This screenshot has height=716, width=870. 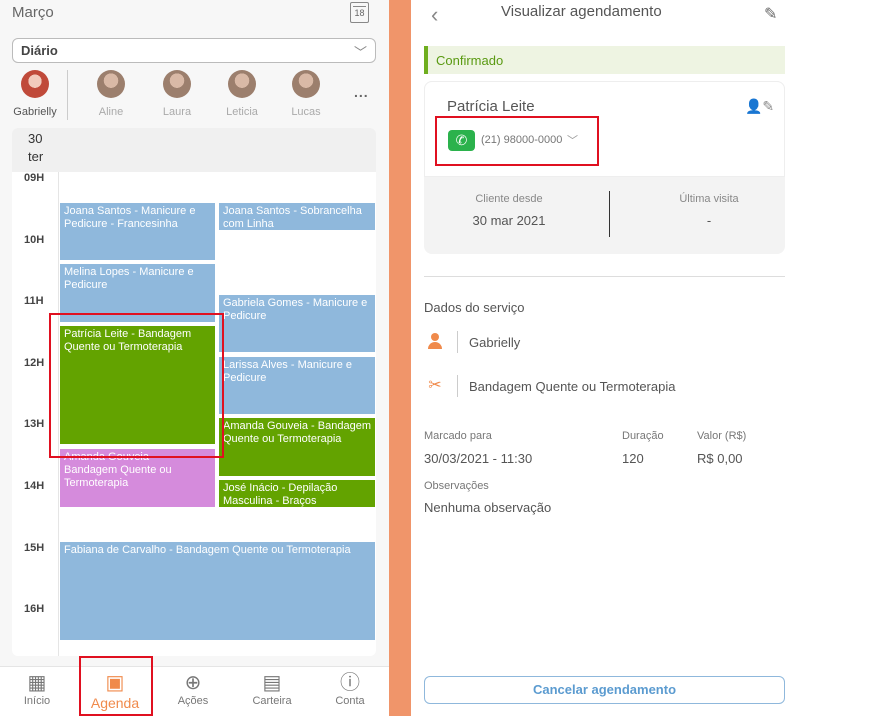 I want to click on view-mode-select: Diário ﹀, so click(x=194, y=50).